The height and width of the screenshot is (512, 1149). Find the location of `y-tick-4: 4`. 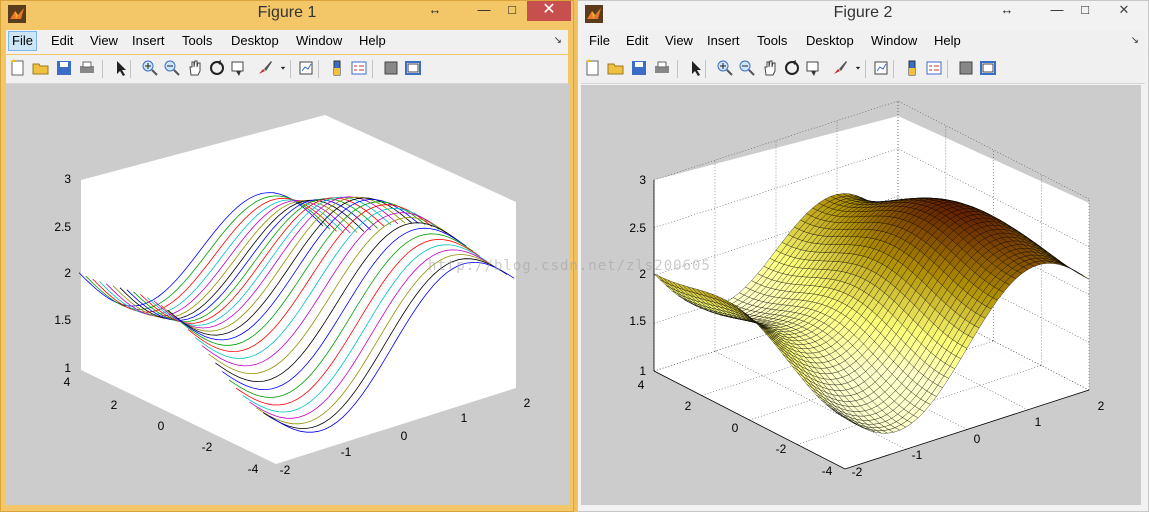

y-tick-4: 4 is located at coordinates (67, 382).